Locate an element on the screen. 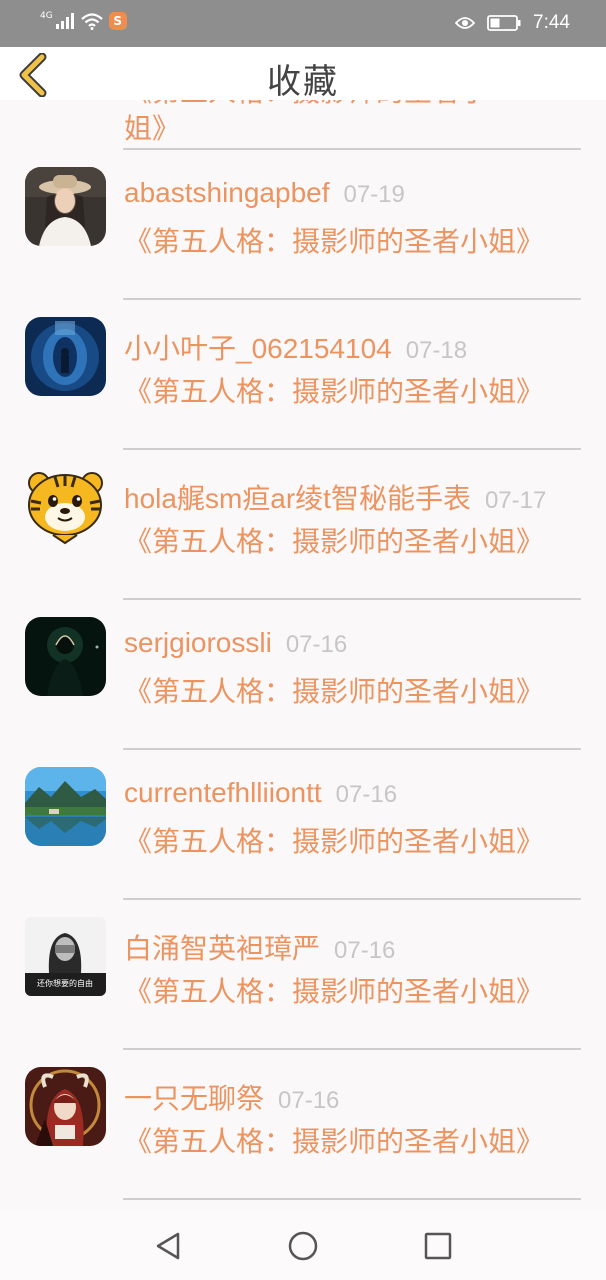 Image resolution: width=606 pixels, height=1280 pixels. dark-silhouette-avatar-icon is located at coordinates (65, 656).